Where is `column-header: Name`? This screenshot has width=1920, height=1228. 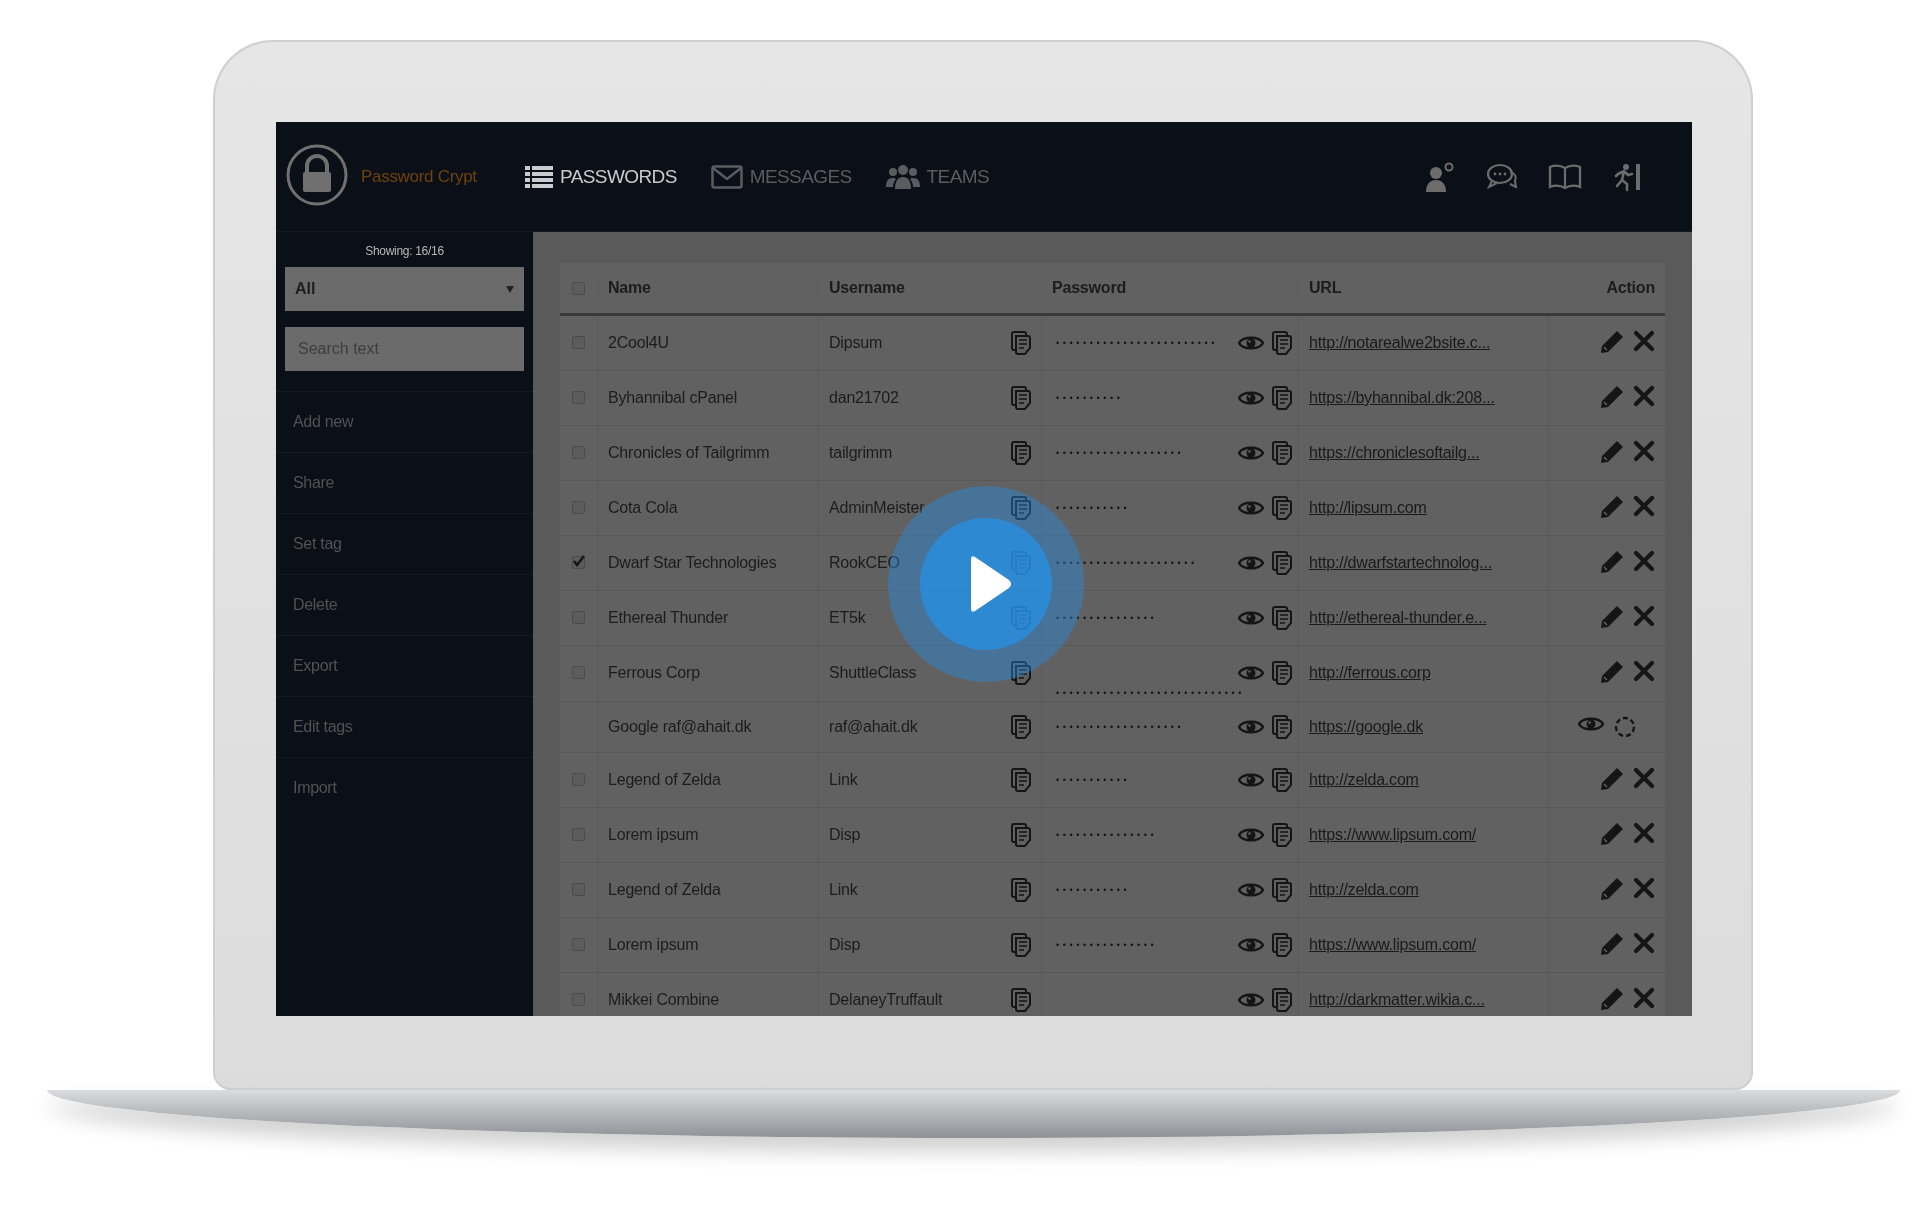
column-header: Name is located at coordinates (707, 288).